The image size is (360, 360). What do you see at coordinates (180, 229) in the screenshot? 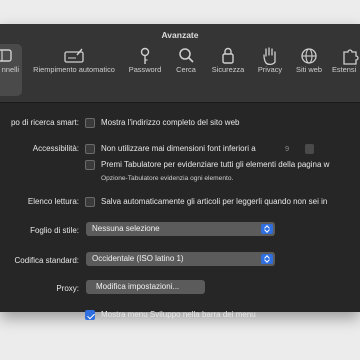
I see `stylesheet-popup: Nessuna selezione` at bounding box center [180, 229].